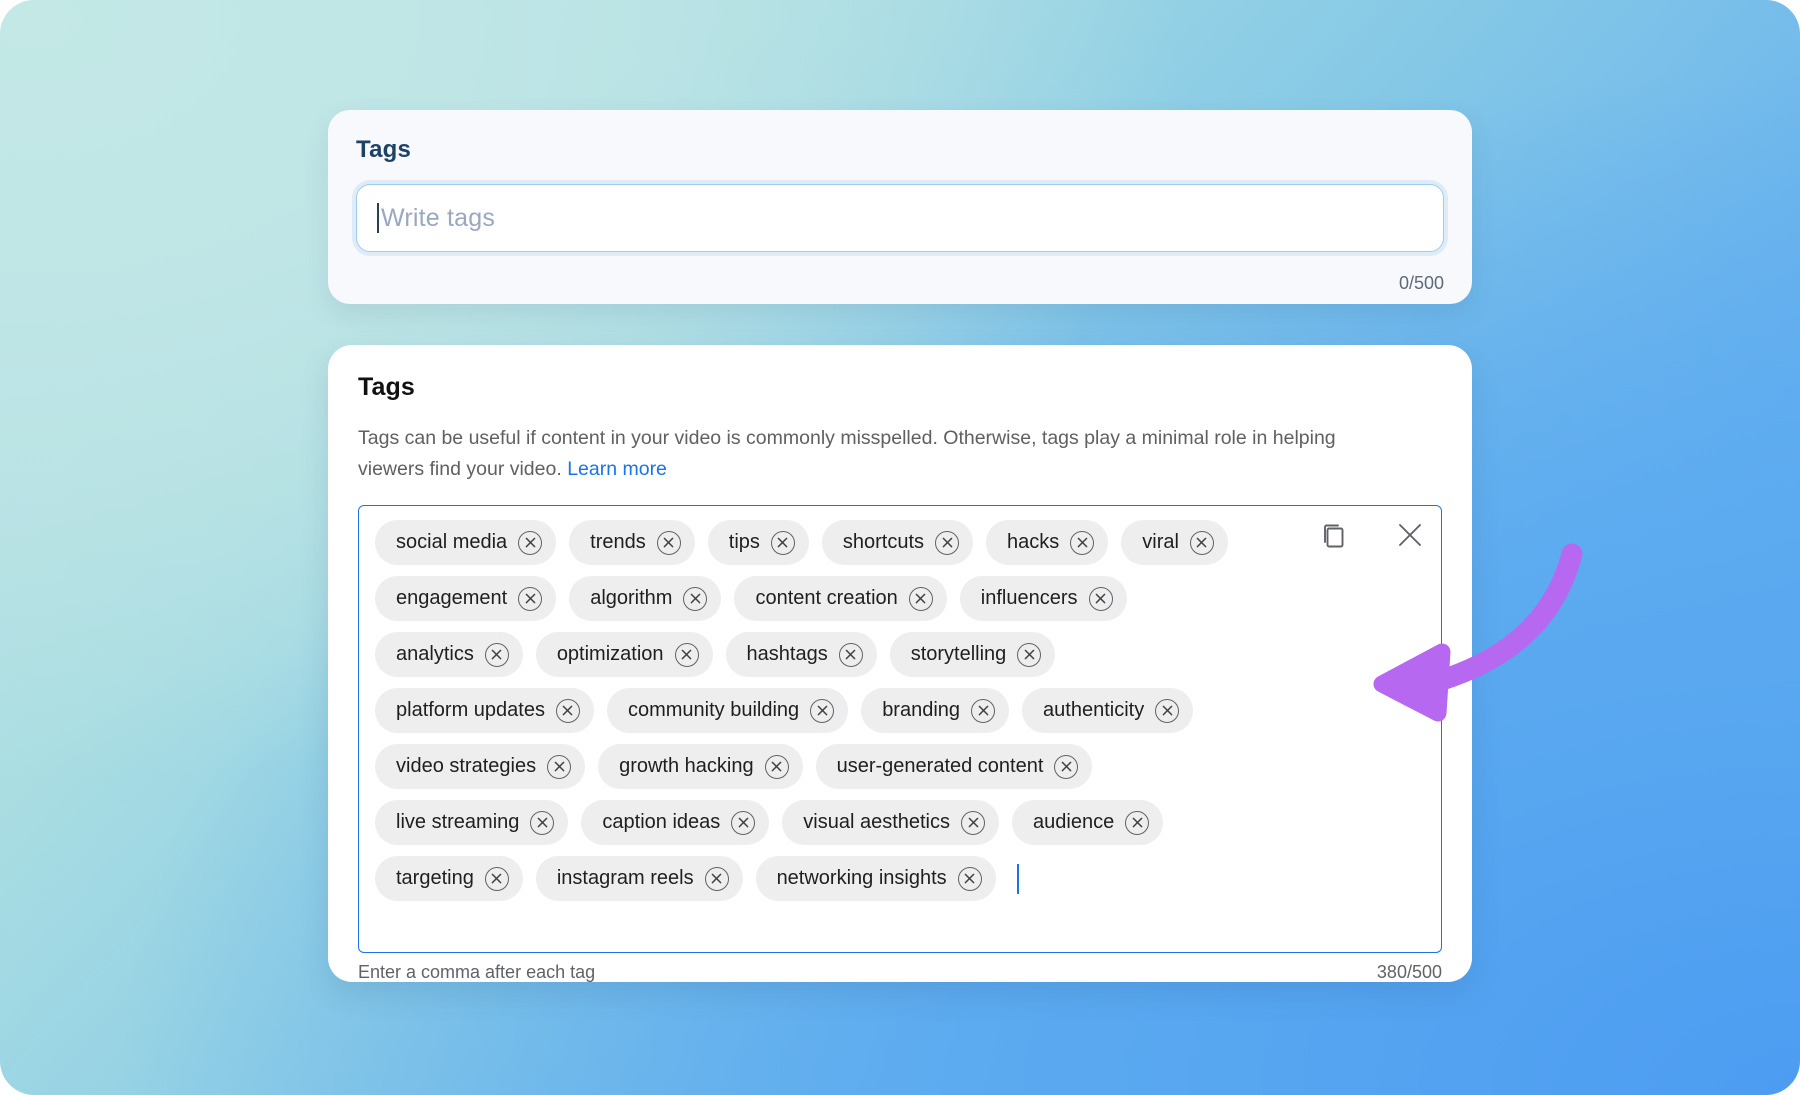 This screenshot has width=1800, height=1095. Describe the element at coordinates (713, 710) in the screenshot. I see `tag-chip-label: community building` at that location.